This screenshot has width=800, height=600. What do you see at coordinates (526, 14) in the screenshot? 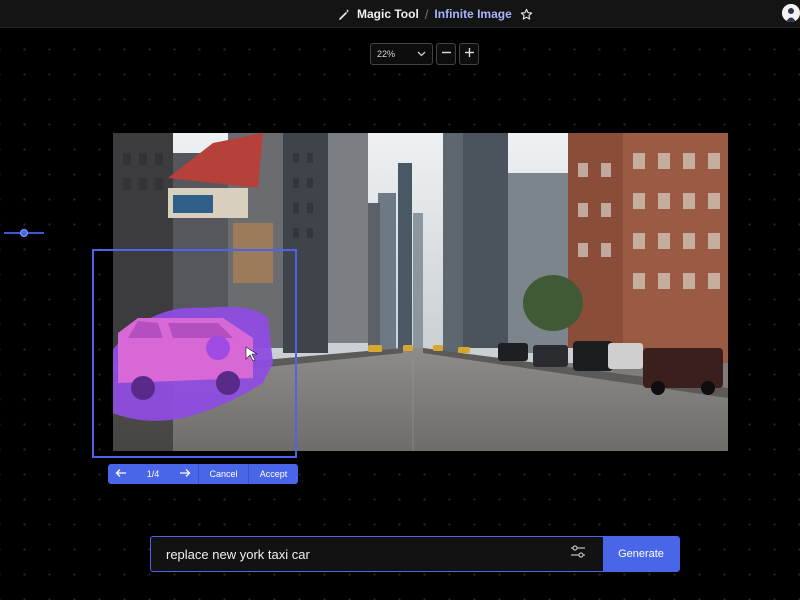
I see `star-icon` at bounding box center [526, 14].